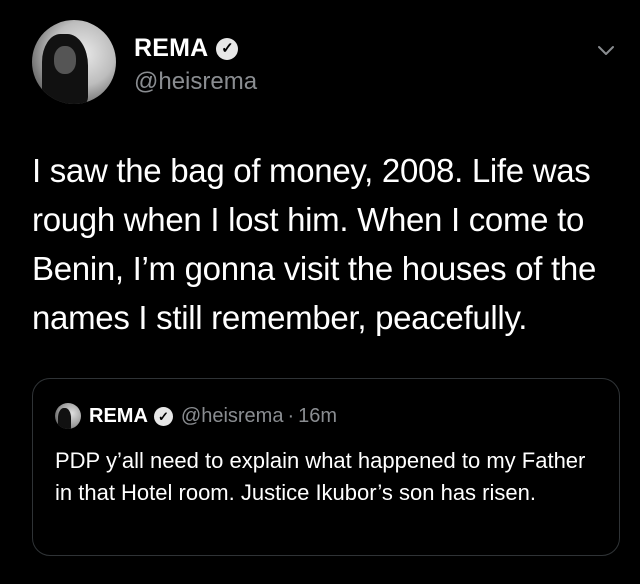  I want to click on quoted-author-handle: @heisrema, so click(232, 415).